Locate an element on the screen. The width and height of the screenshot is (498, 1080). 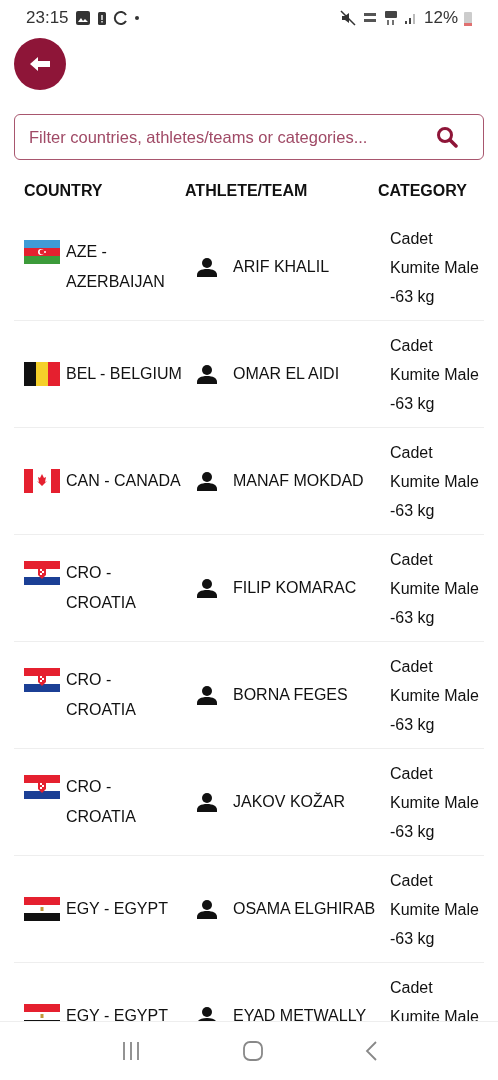
athlete-name: OSAMA ELGHIRAB is located at coordinates (304, 909).